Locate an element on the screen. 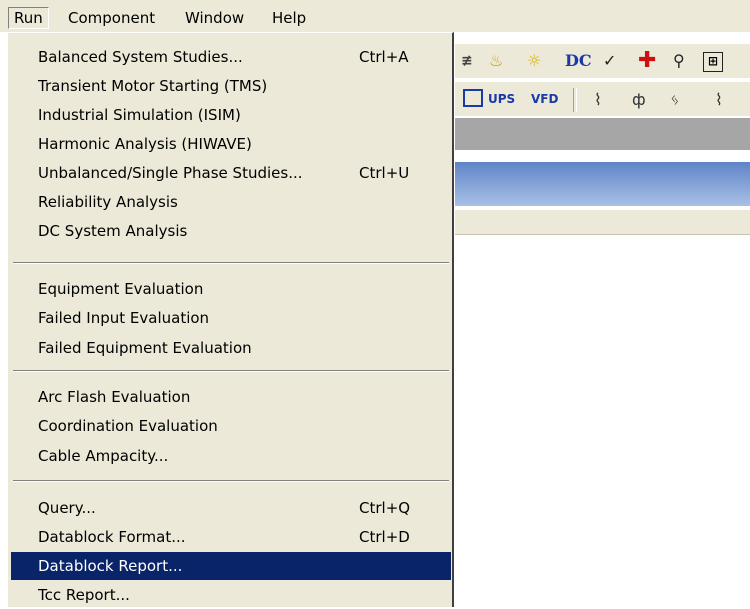  menu-item-shortcut: Ctrl+U is located at coordinates (384, 173).